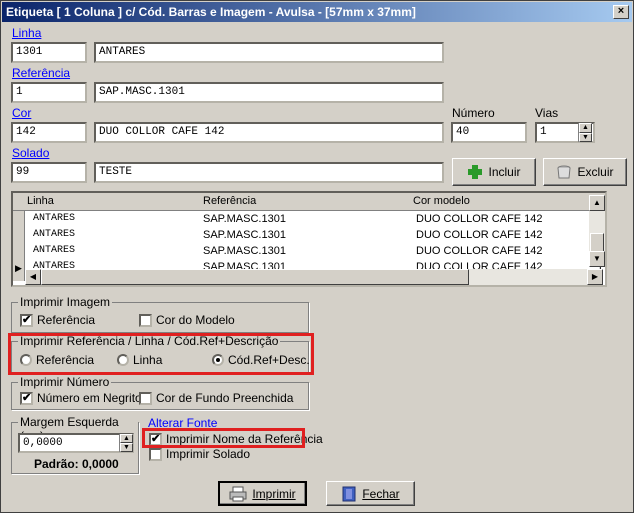  What do you see at coordinates (41, 73) in the screenshot?
I see `referencia-link: Referência` at bounding box center [41, 73].